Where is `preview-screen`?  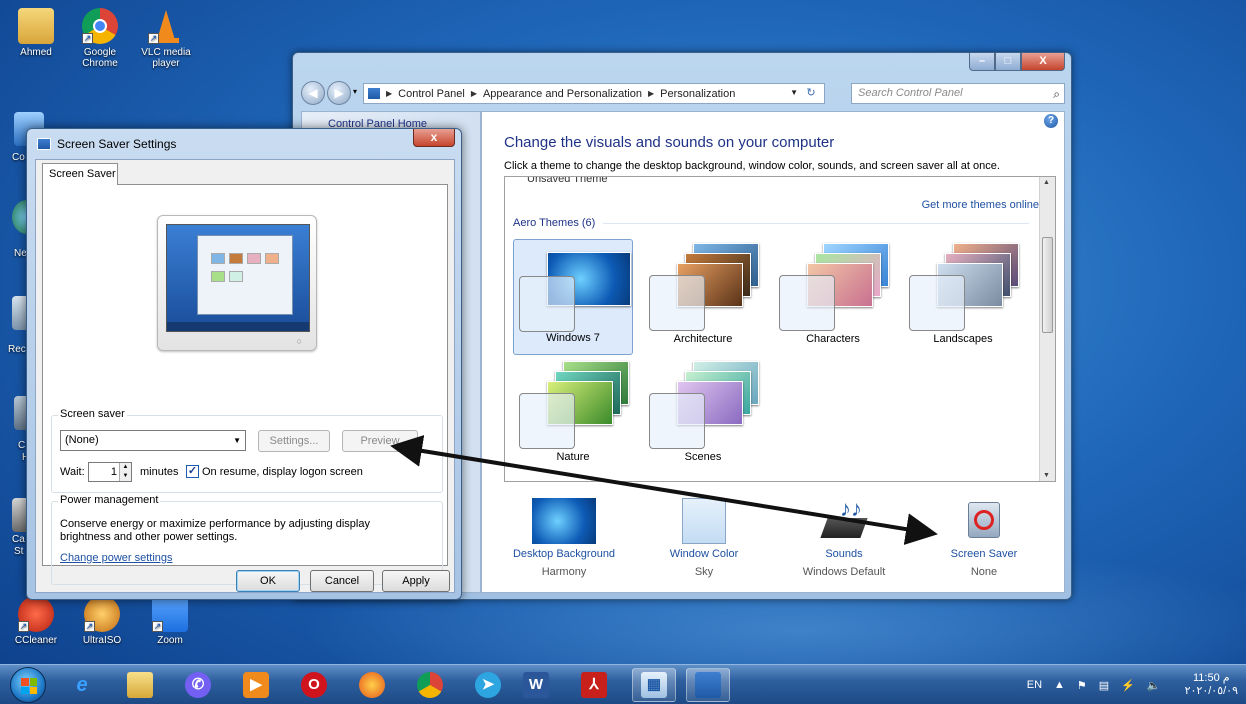 preview-screen is located at coordinates (238, 278).